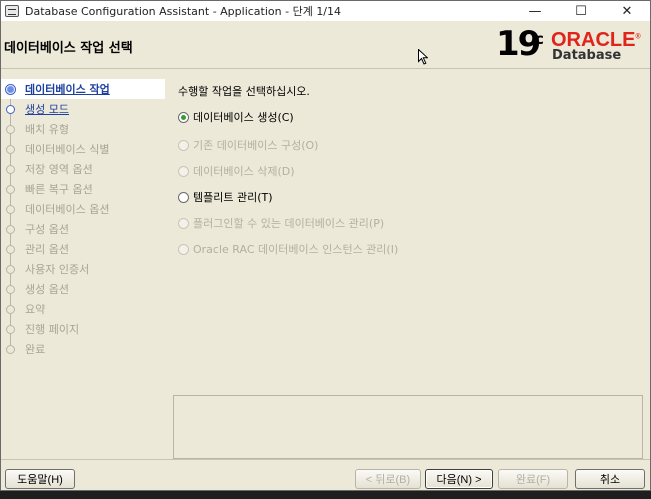 This screenshot has height=499, width=651. What do you see at coordinates (59, 189) in the screenshot?
I see `sidebar-step-label: 빠른 복구 옵션` at bounding box center [59, 189].